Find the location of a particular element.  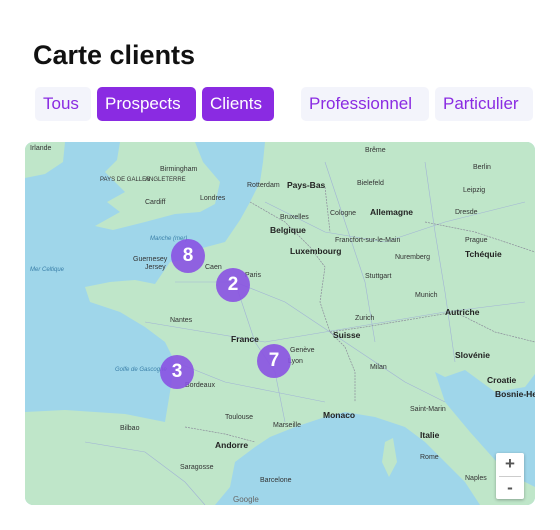

map-label: Milan is located at coordinates (378, 367).